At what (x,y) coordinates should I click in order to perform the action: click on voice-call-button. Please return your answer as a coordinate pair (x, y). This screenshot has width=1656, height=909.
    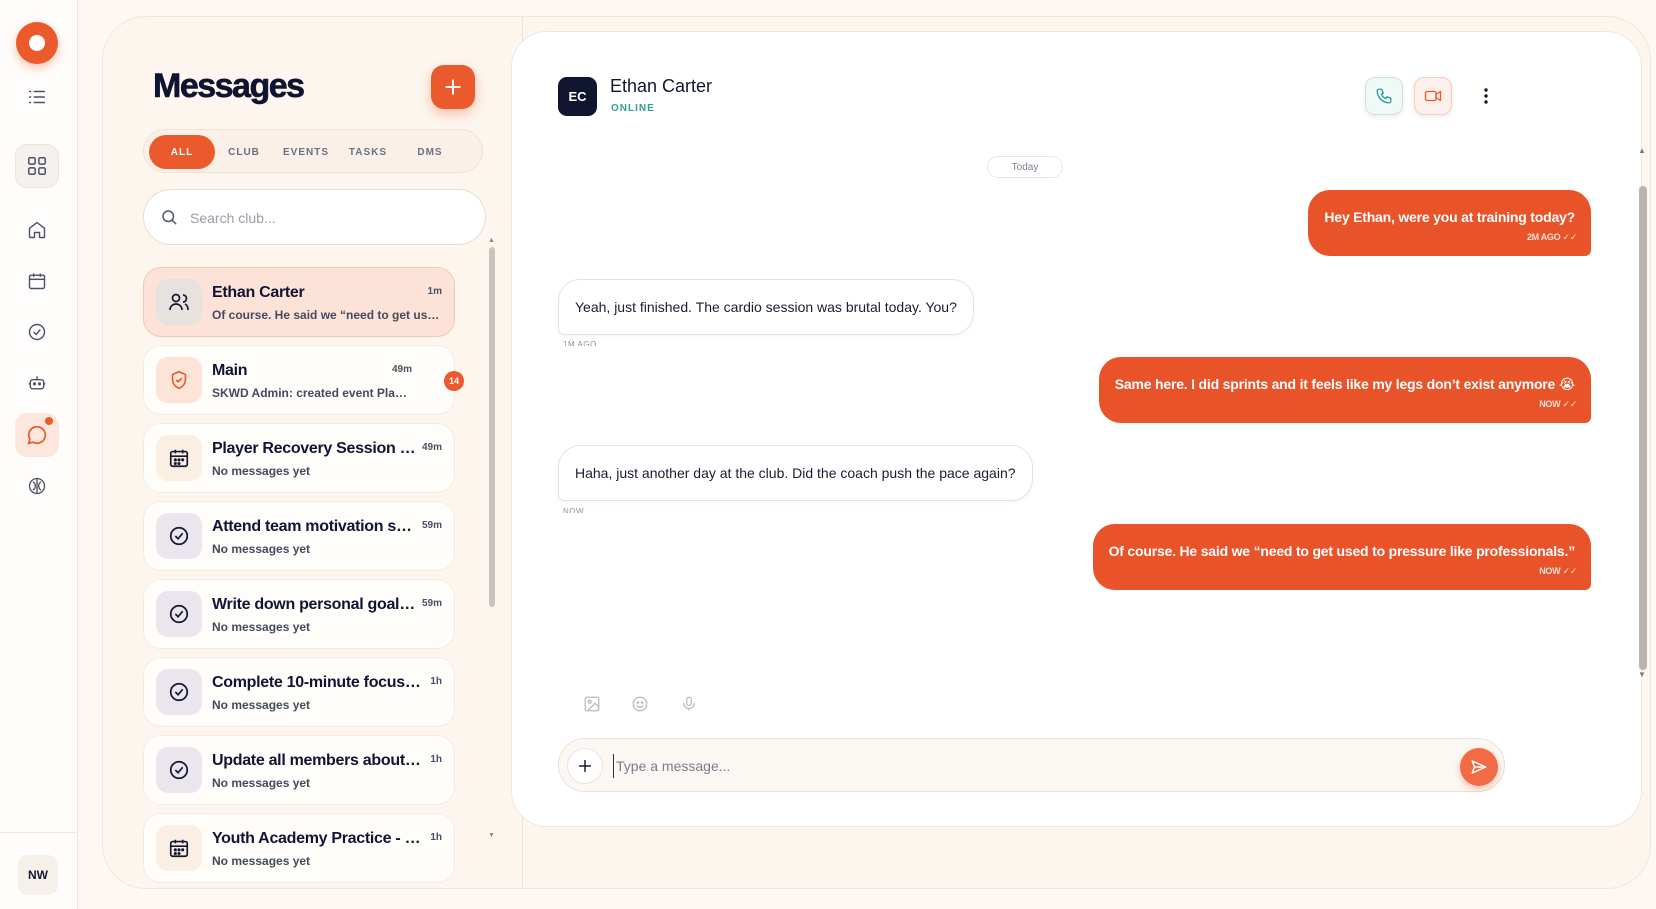
    Looking at the image, I should click on (1384, 96).